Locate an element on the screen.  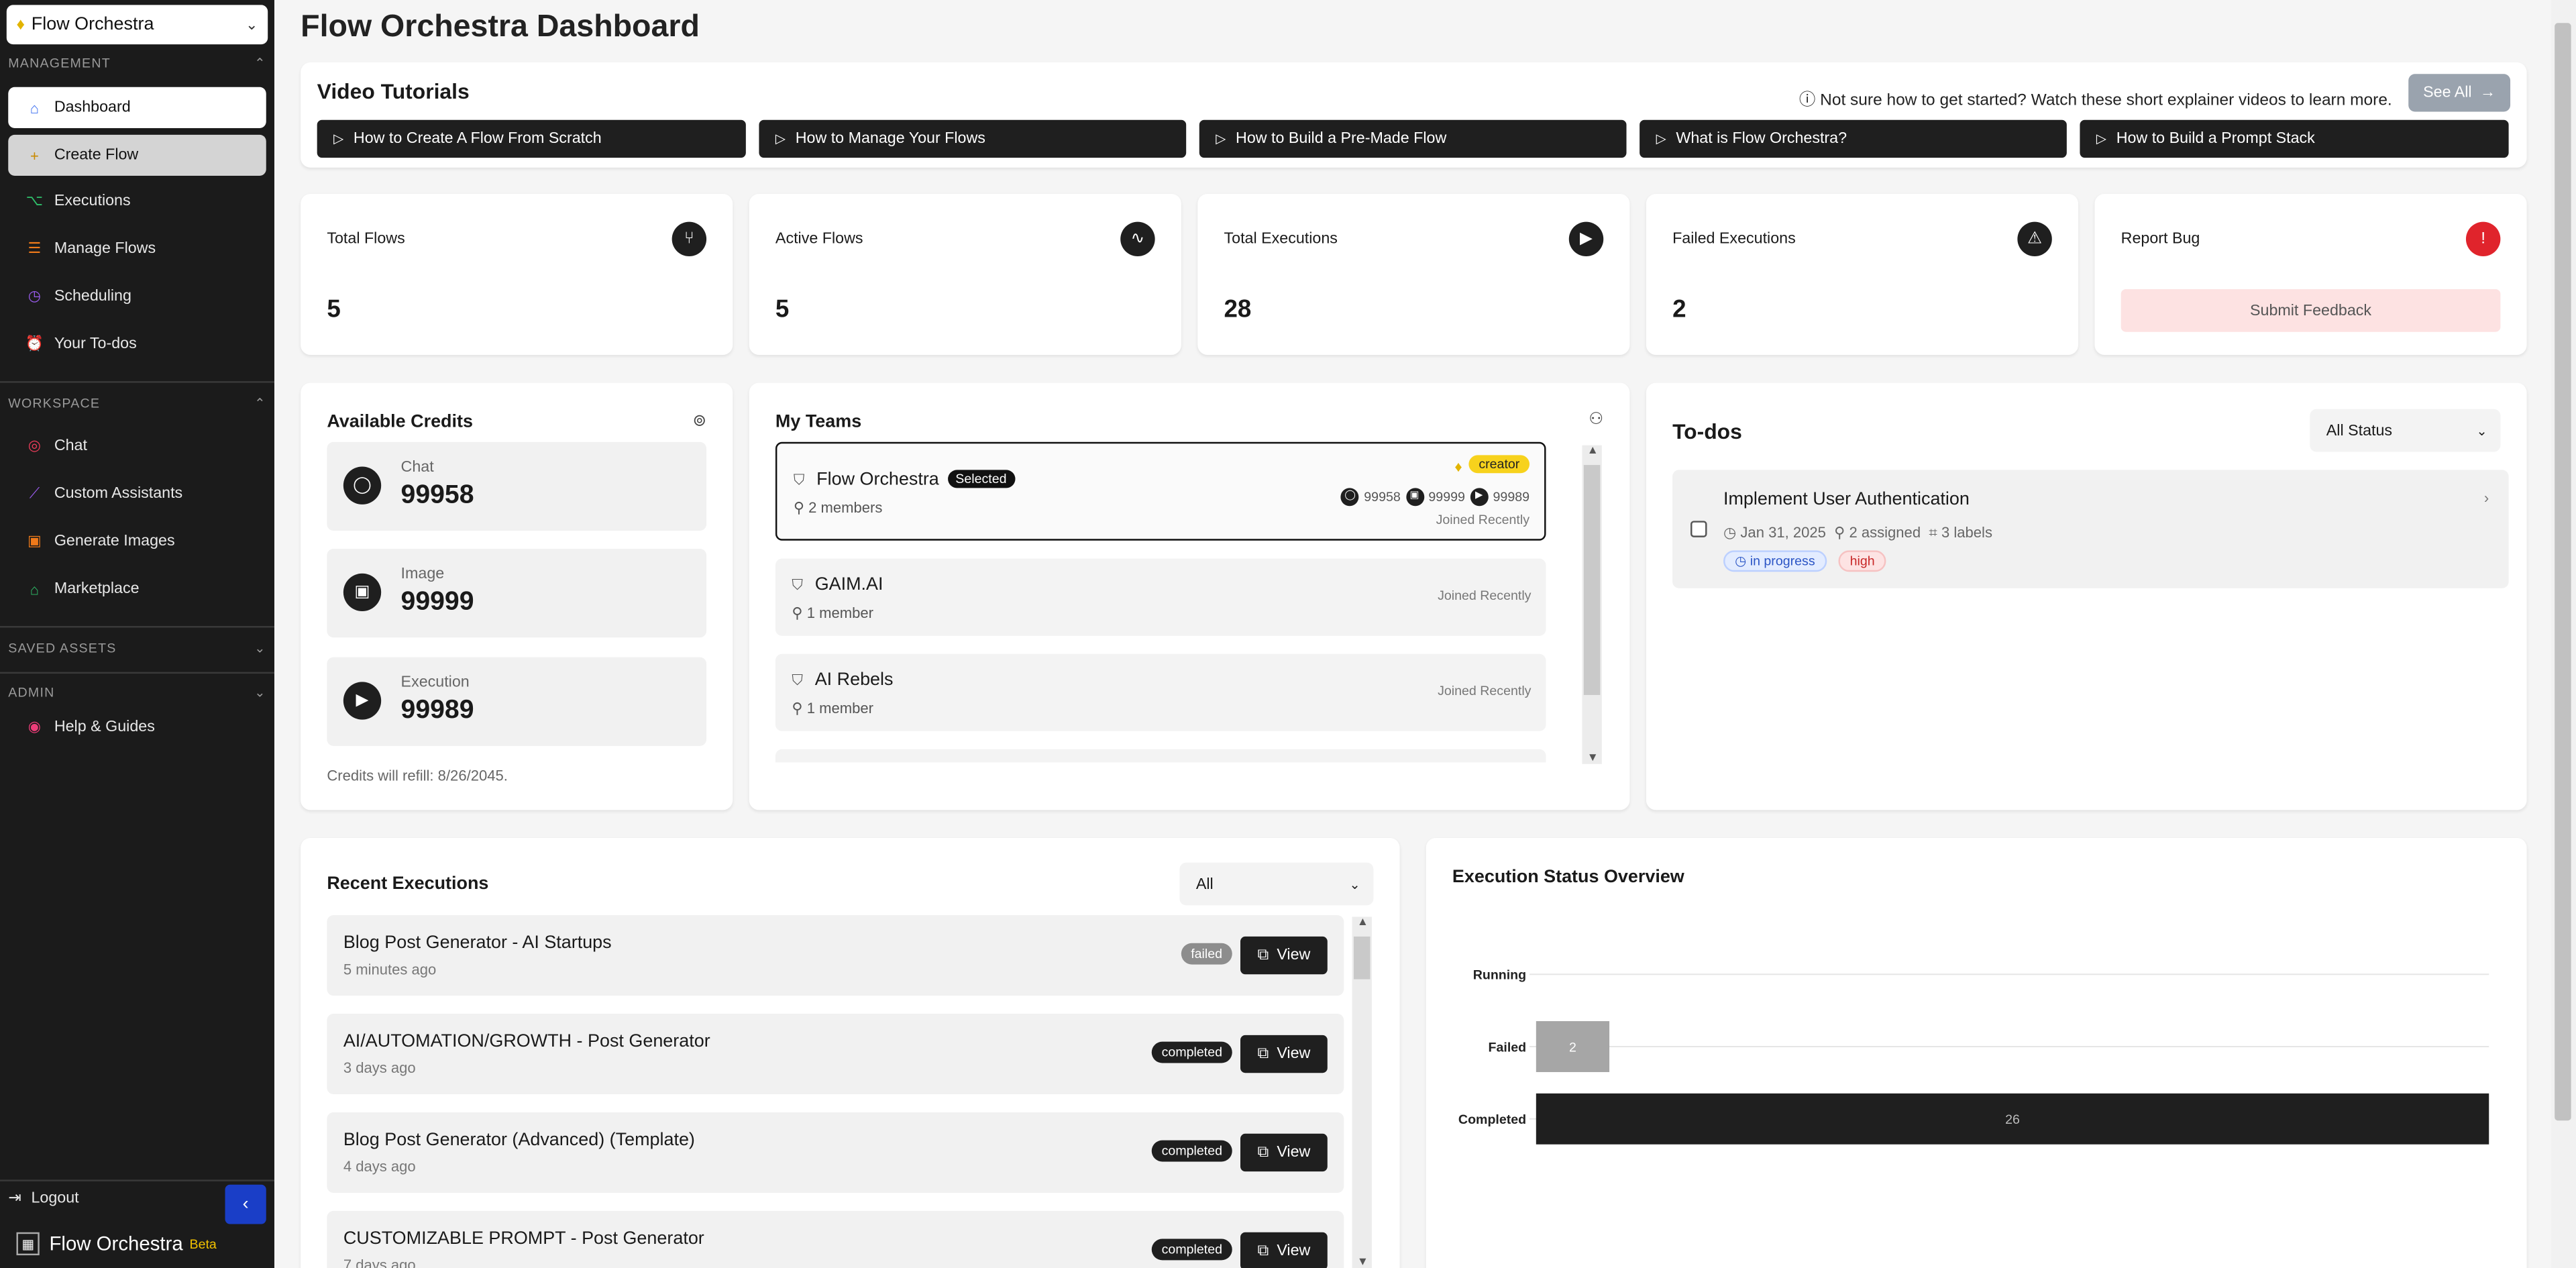
tag-icon: ⌗ is located at coordinates (1933, 532).